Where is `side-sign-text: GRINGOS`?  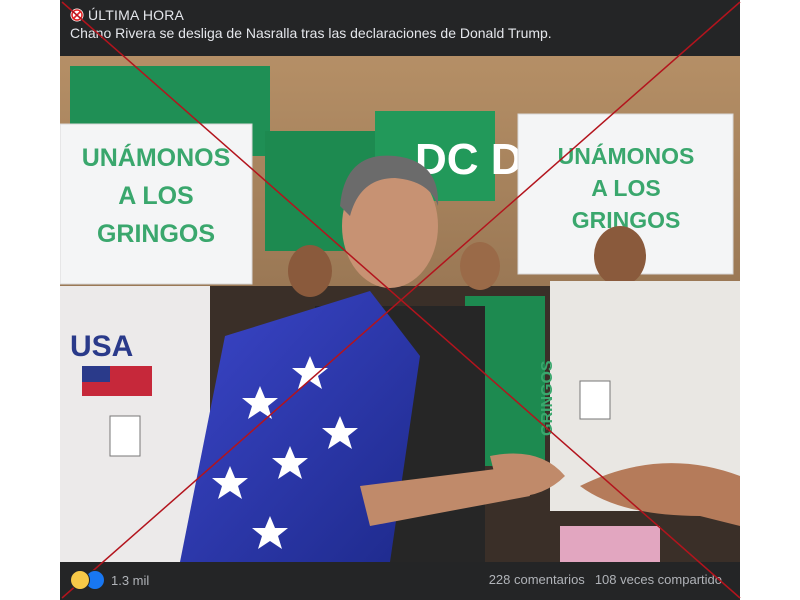
side-sign-text: GRINGOS is located at coordinates (547, 398).